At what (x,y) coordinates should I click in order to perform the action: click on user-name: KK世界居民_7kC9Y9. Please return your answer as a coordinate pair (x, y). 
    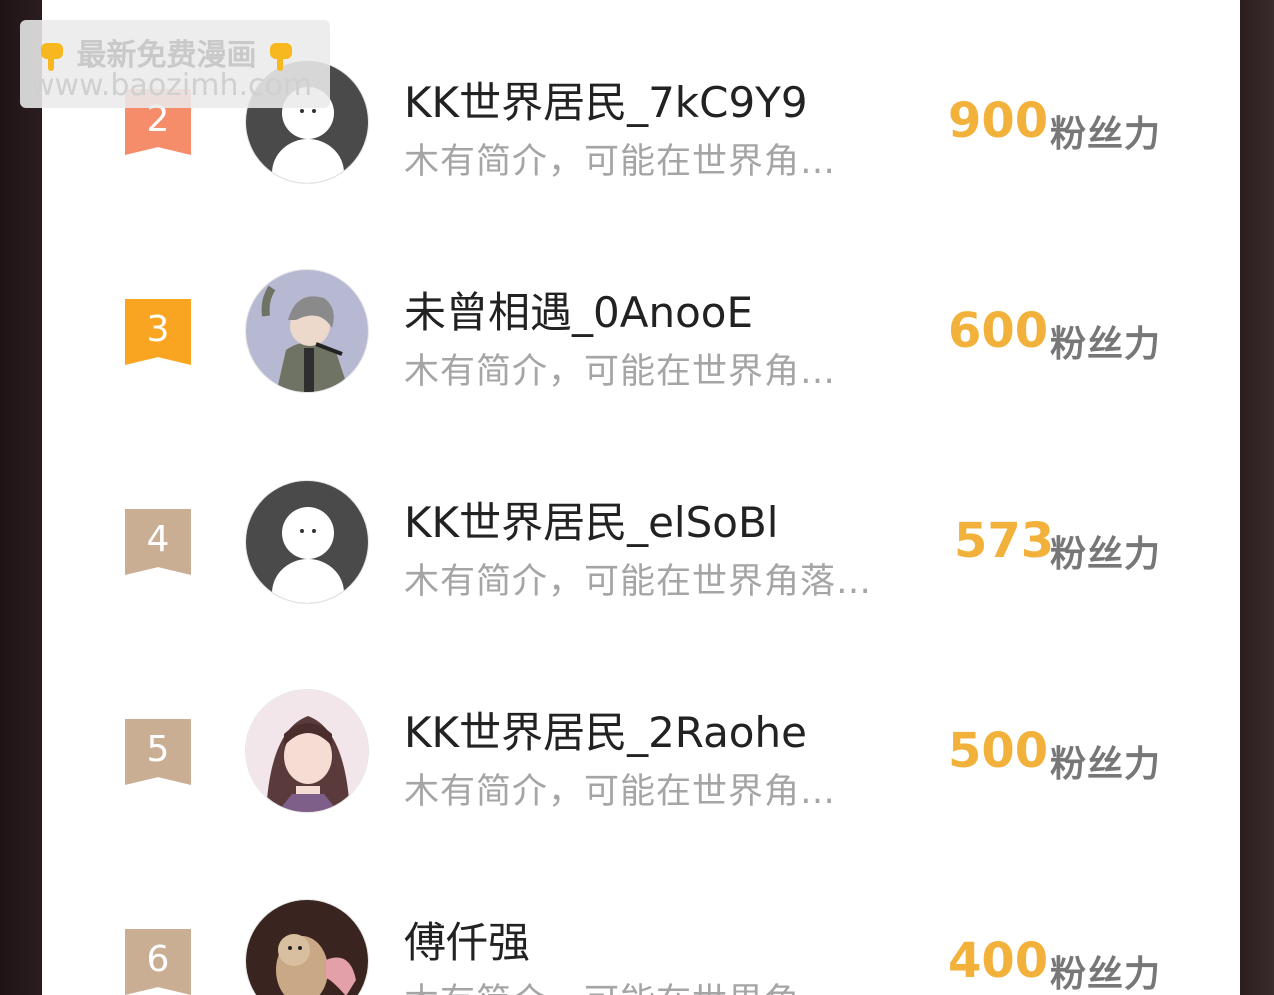
    Looking at the image, I should click on (606, 99).